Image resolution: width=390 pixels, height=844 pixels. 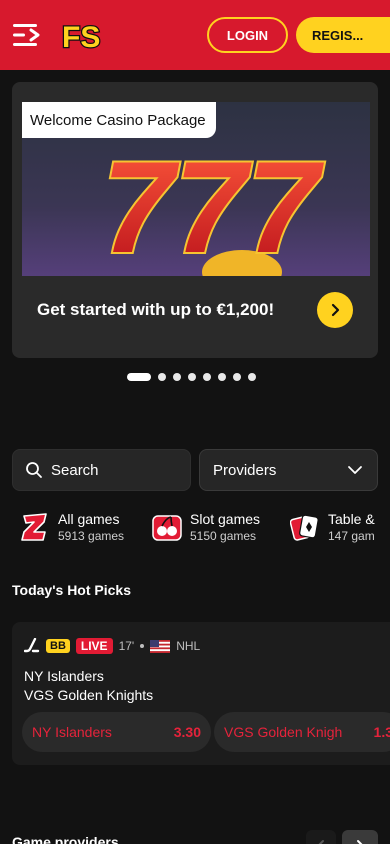 I want to click on league-name: NHL, so click(x=188, y=646).